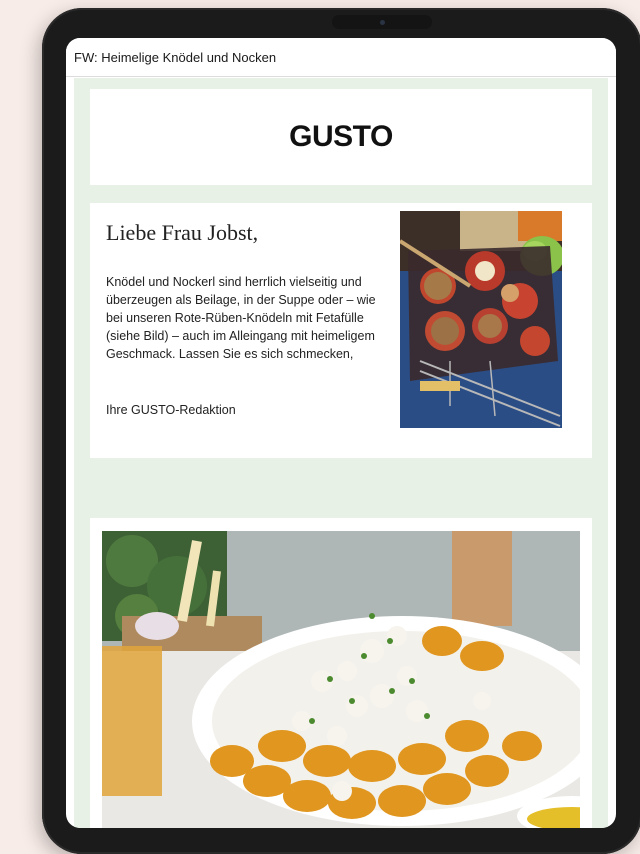  What do you see at coordinates (171, 410) in the screenshot?
I see `signoff-text: Ihre GUSTO-Redaktion` at bounding box center [171, 410].